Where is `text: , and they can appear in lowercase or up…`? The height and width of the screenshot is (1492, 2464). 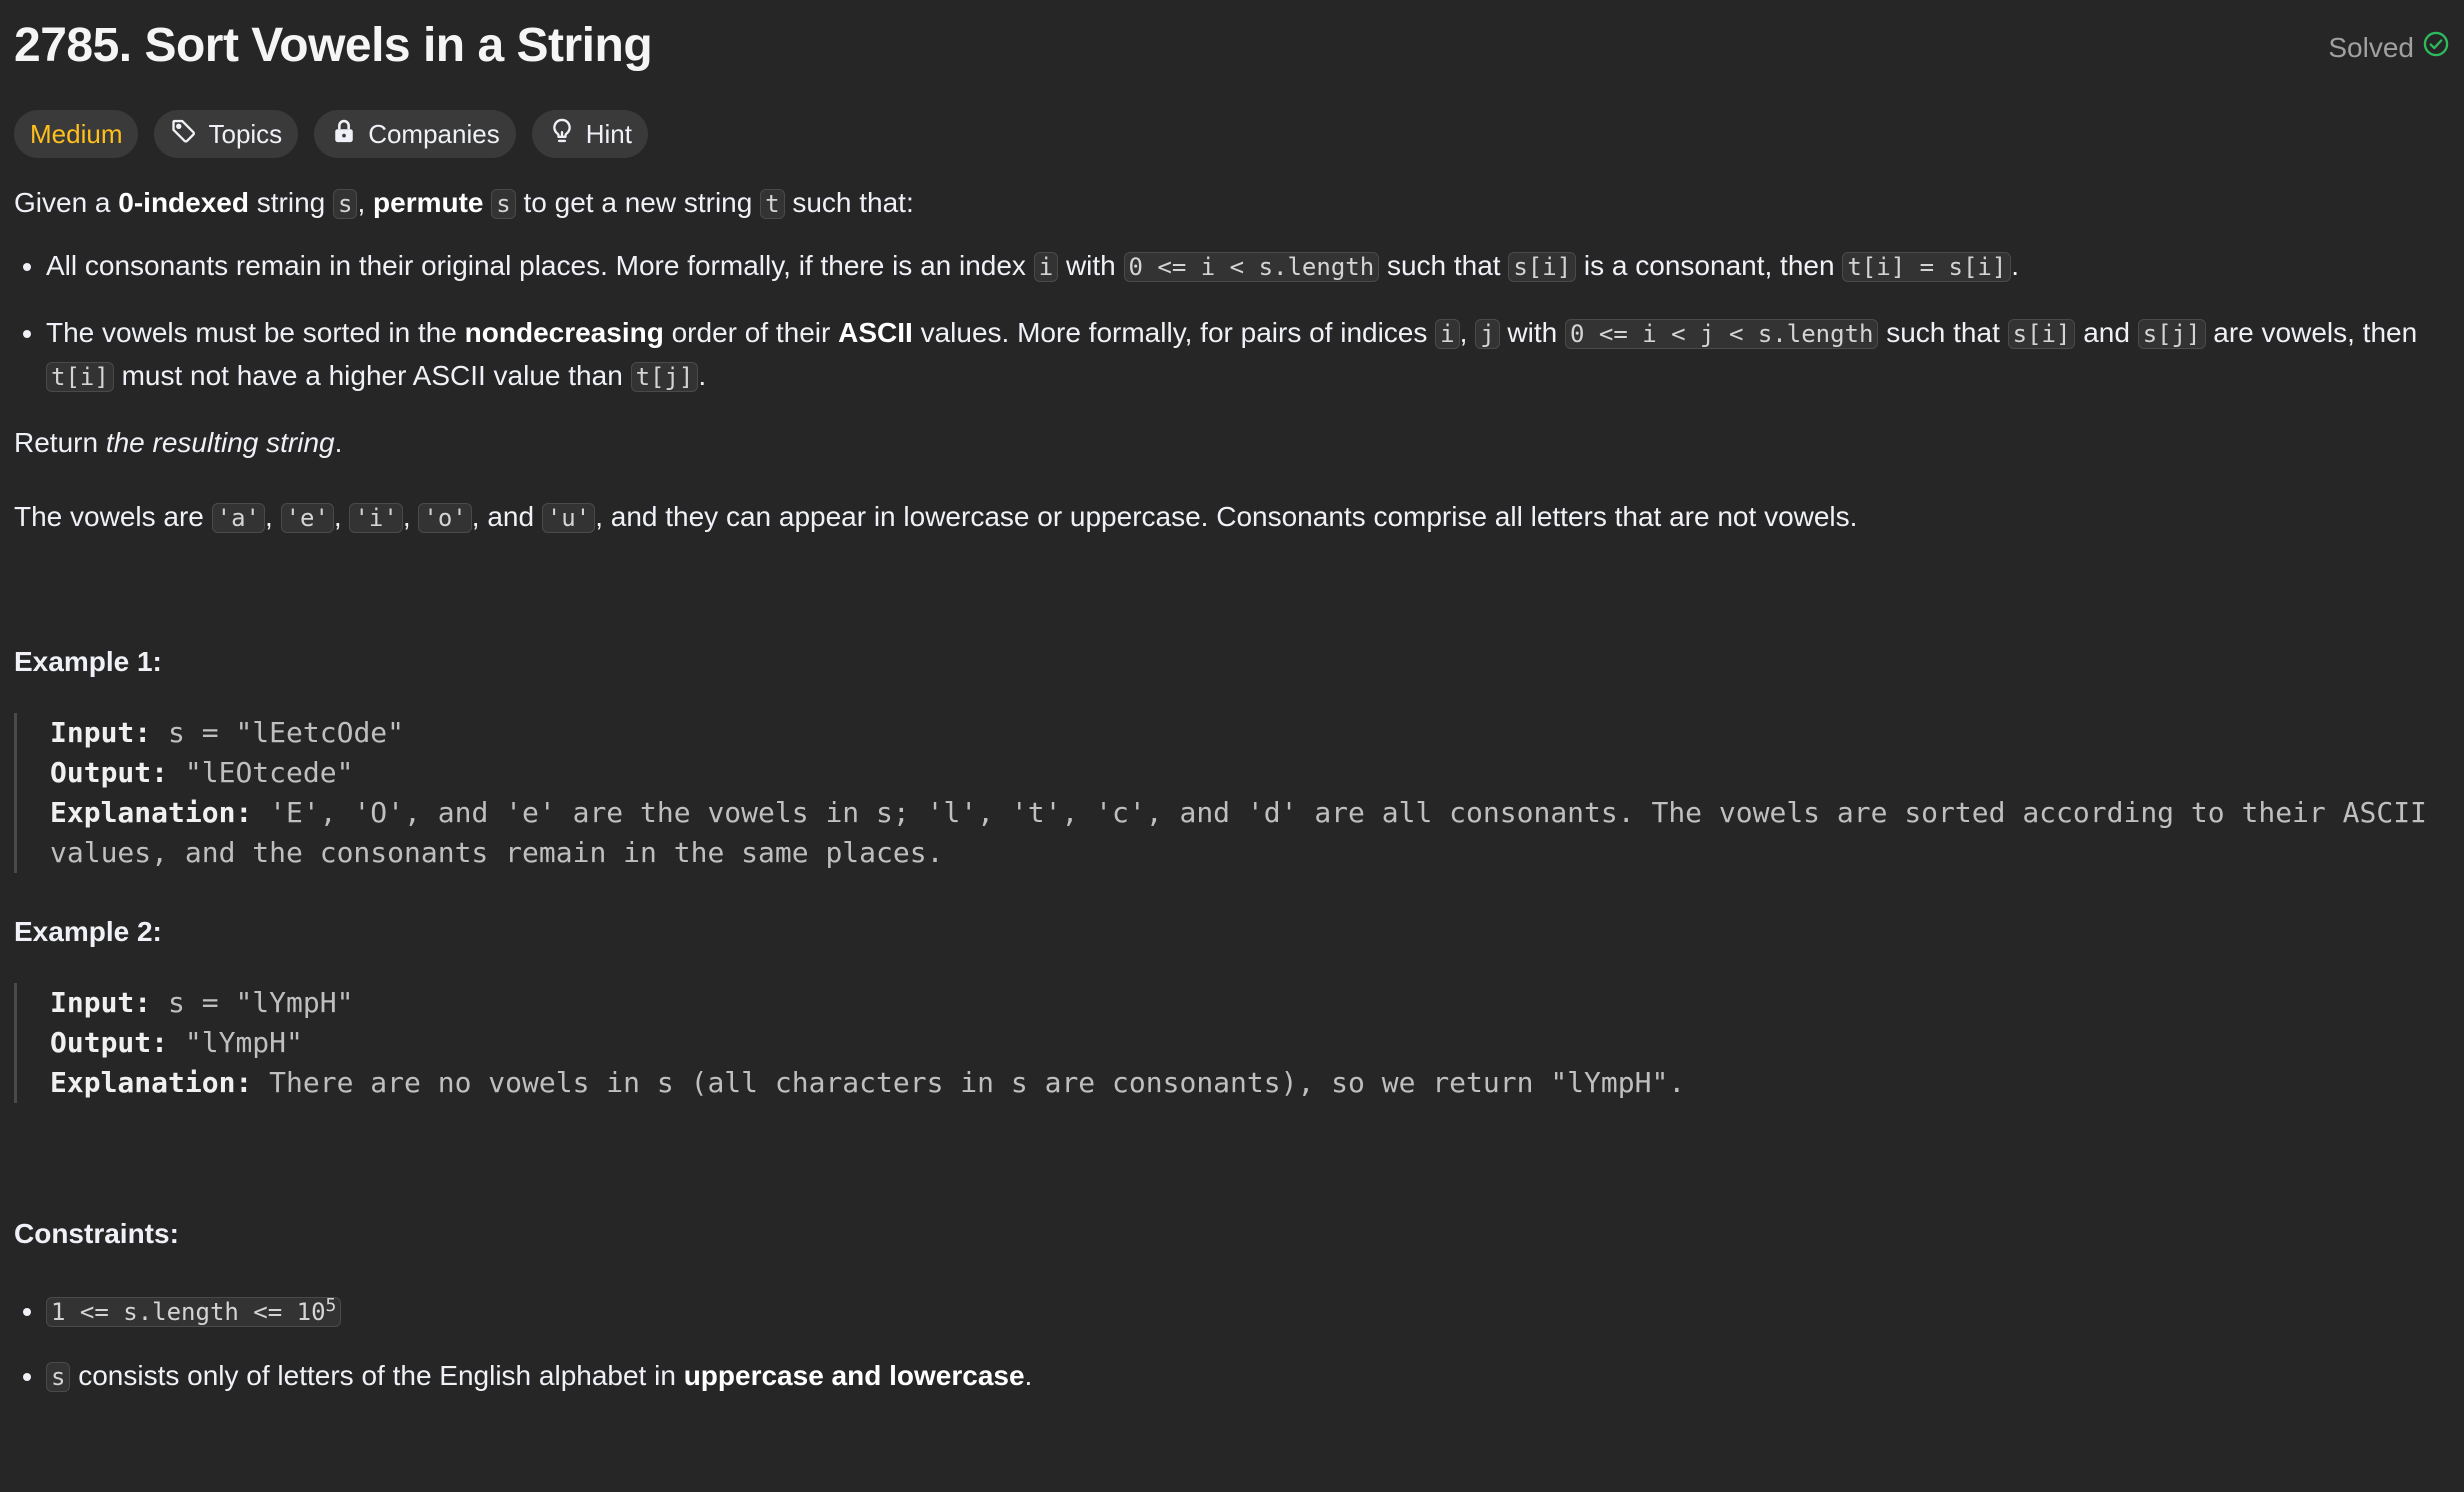
text: , and they can appear in lowercase or up… is located at coordinates (1226, 516).